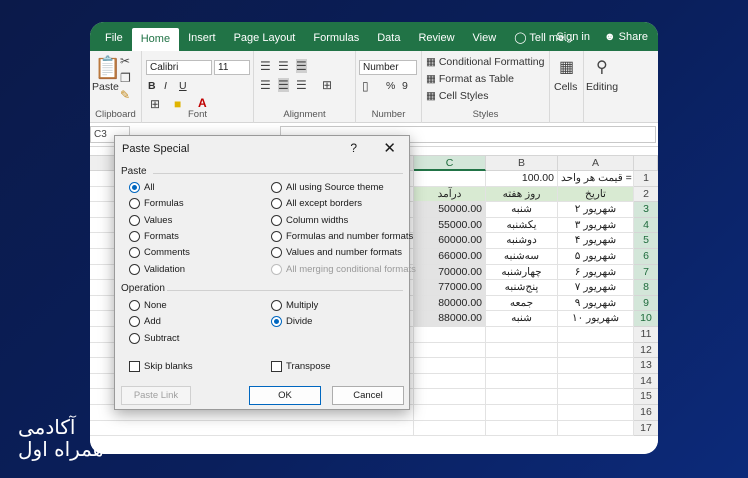  Describe the element at coordinates (283, 66) in the screenshot. I see `align-middle-icon: ☰` at that location.